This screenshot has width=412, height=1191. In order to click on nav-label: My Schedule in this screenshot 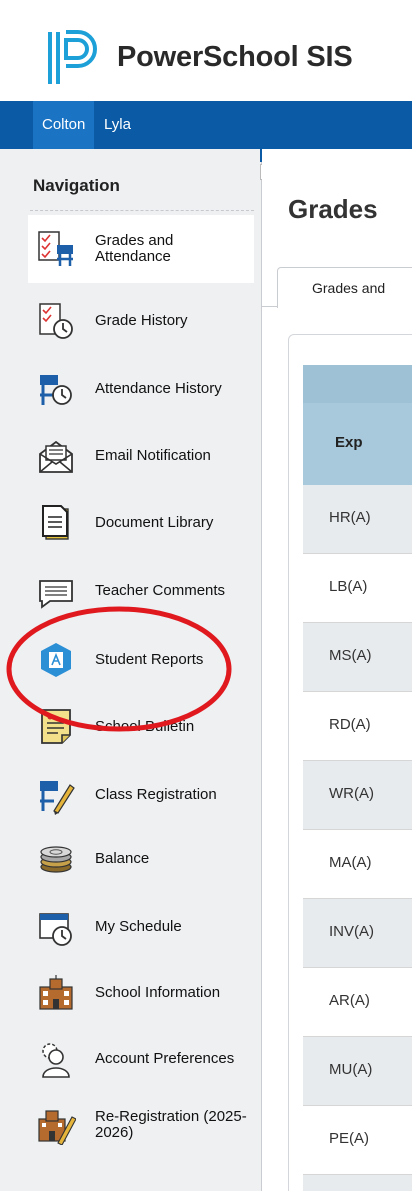, I will do `click(138, 926)`.